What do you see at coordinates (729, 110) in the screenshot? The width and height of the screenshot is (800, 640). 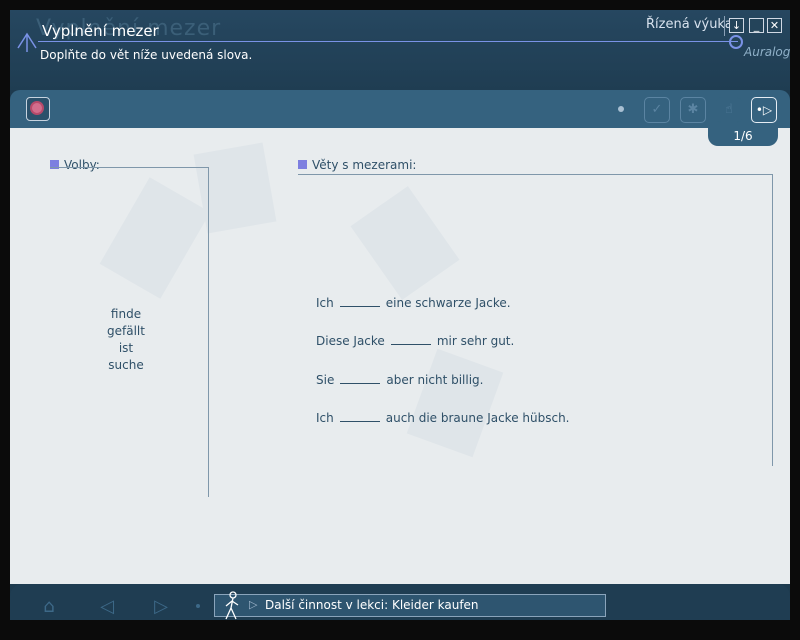 I see `hint-icon: ☝` at bounding box center [729, 110].